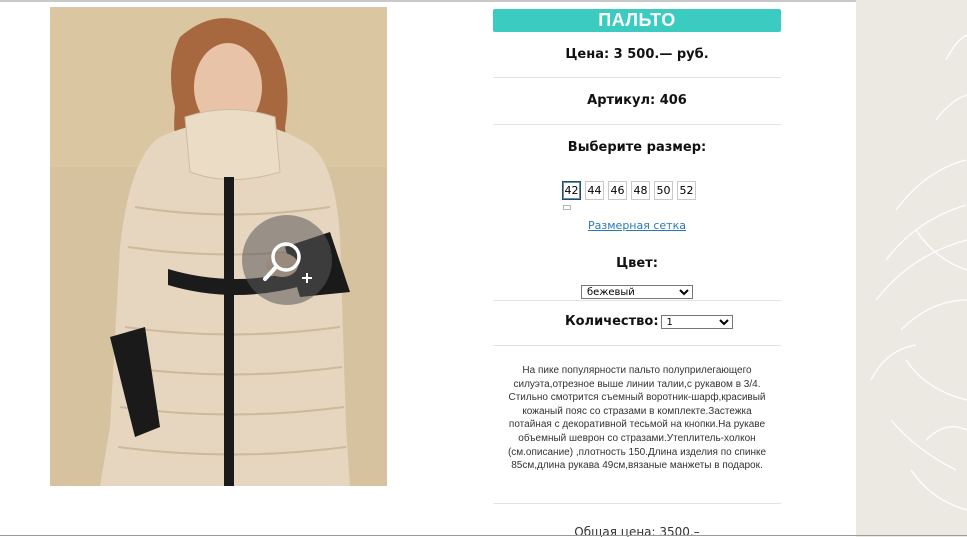  Describe the element at coordinates (483, 535) in the screenshot. I see `bottom-border` at that location.